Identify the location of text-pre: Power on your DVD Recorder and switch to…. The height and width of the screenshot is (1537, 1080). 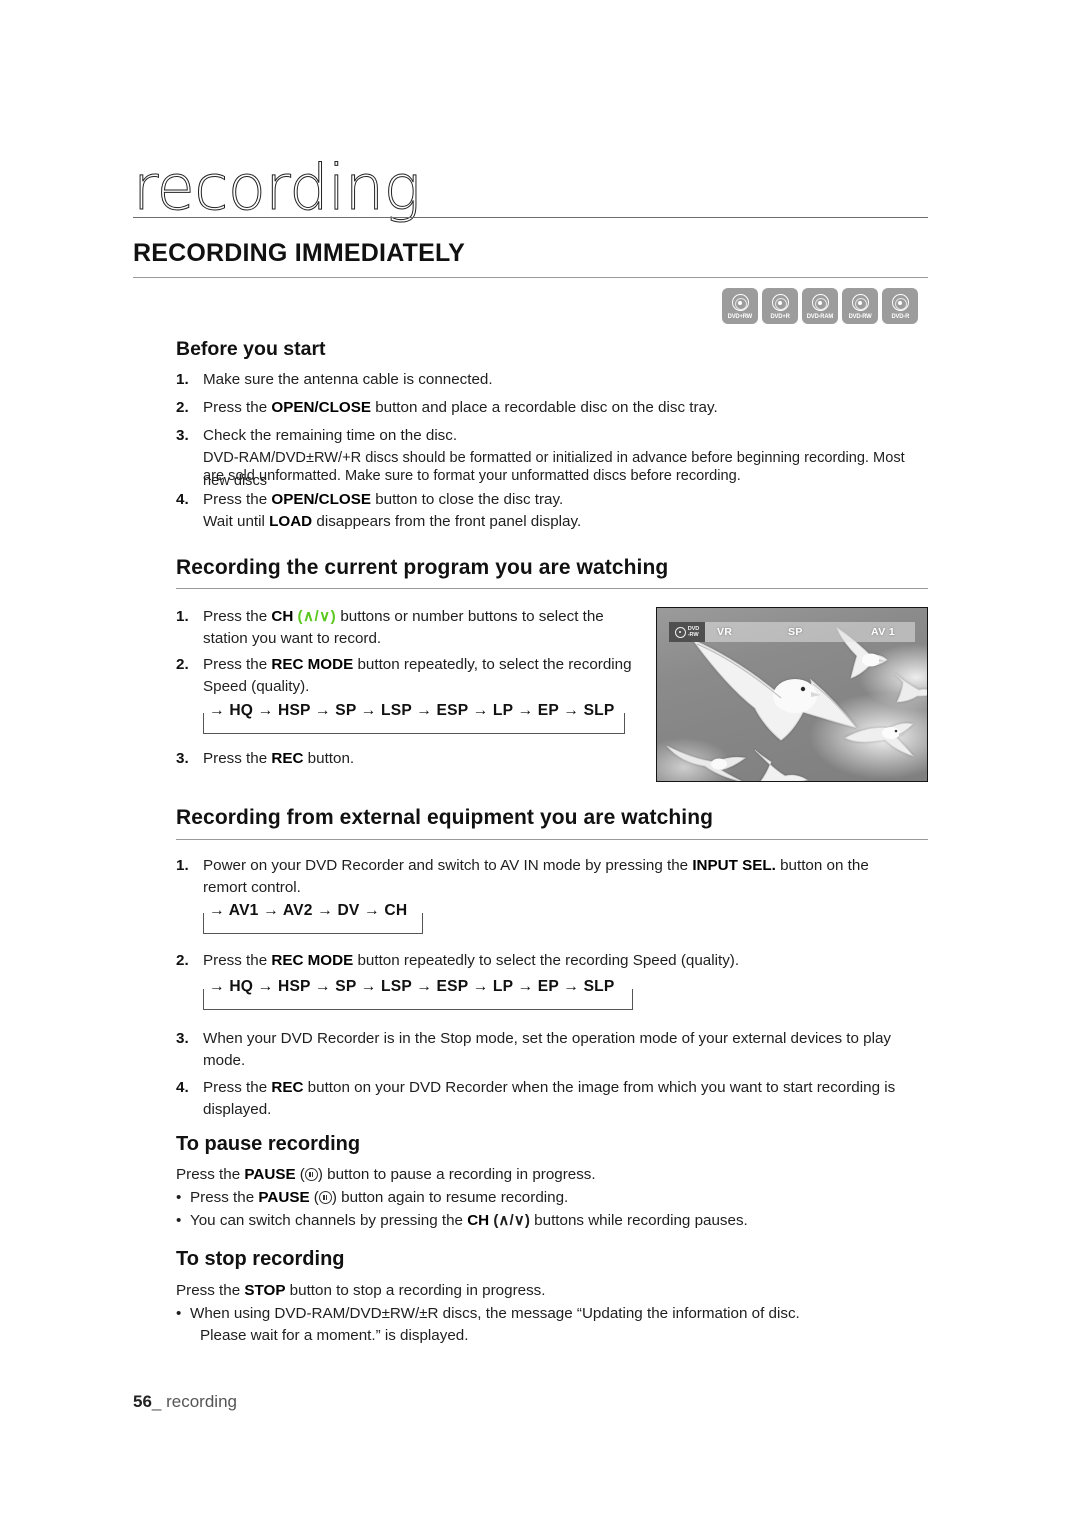
(448, 865).